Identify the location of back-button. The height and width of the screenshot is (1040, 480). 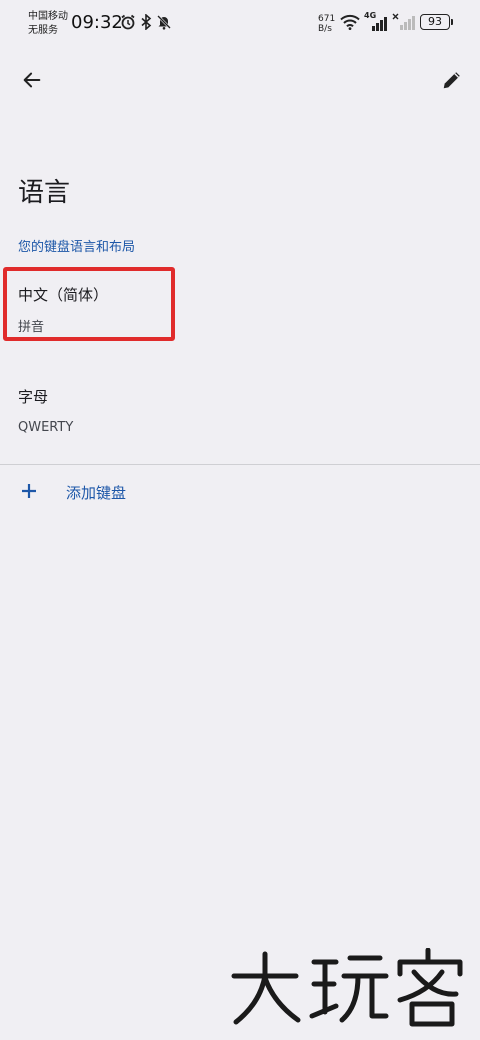
(32, 82).